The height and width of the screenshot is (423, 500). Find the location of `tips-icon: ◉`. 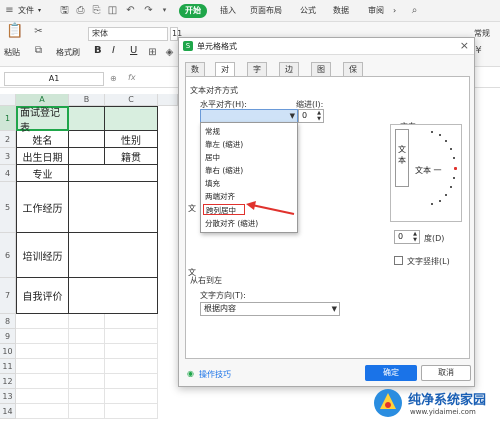

tips-icon: ◉ is located at coordinates (190, 373).